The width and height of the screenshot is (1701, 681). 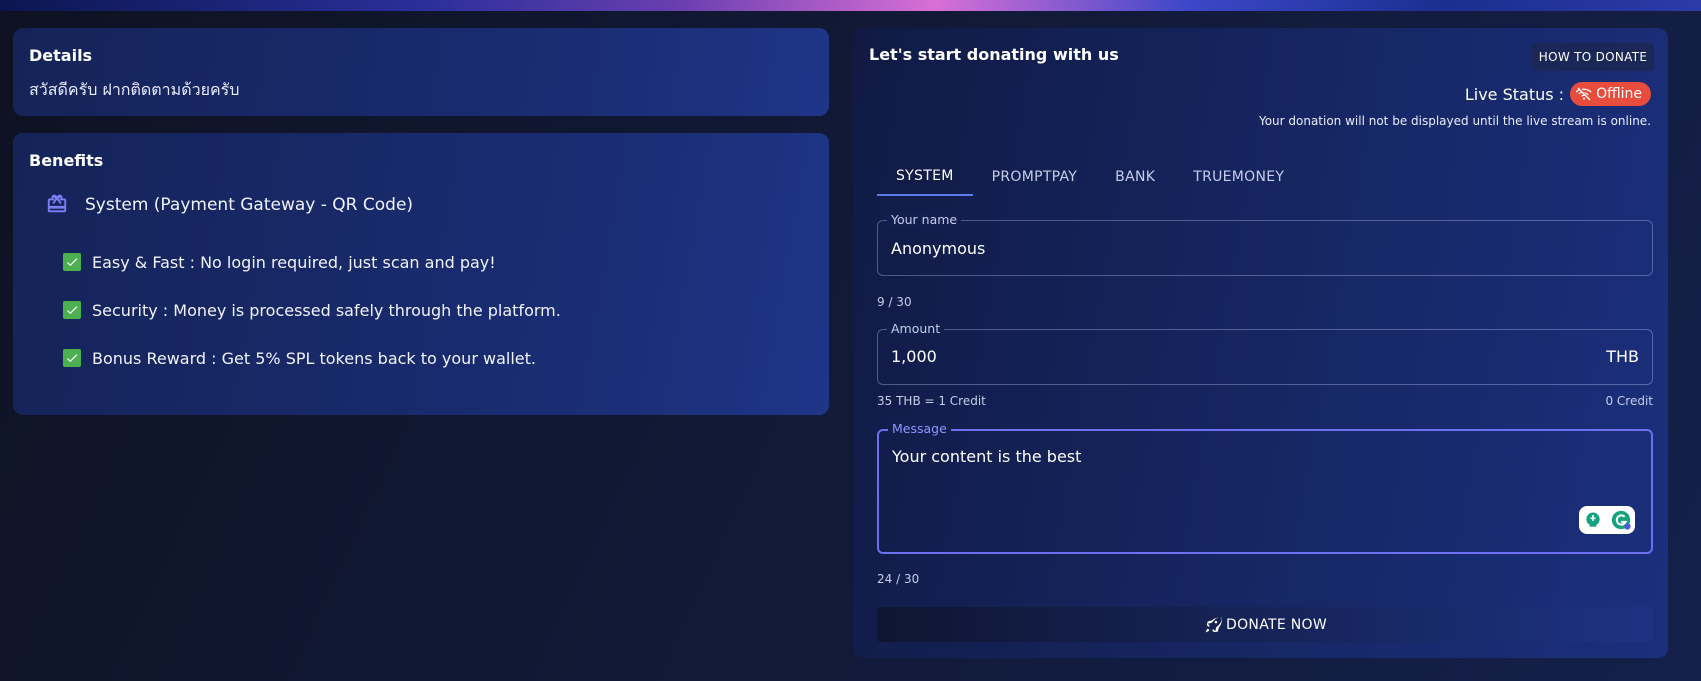 I want to click on name-field: Your name Anonymous, so click(x=1265, y=244).